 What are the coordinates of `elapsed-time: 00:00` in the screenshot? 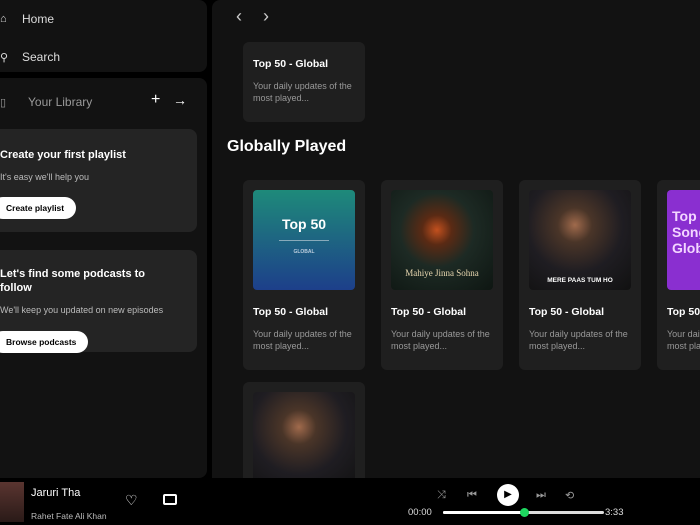 It's located at (420, 512).